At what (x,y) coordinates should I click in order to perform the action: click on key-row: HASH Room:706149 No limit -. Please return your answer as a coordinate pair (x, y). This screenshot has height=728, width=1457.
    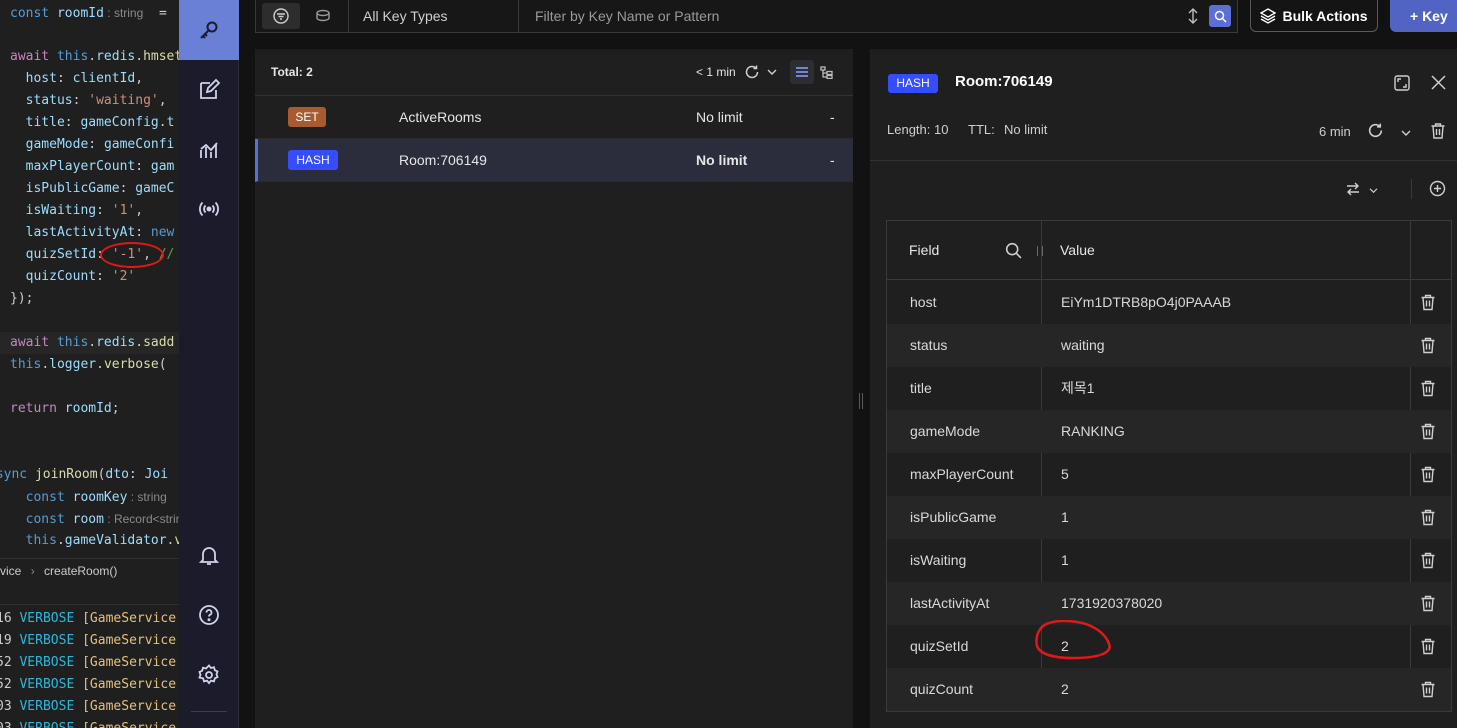
    Looking at the image, I should click on (554, 160).